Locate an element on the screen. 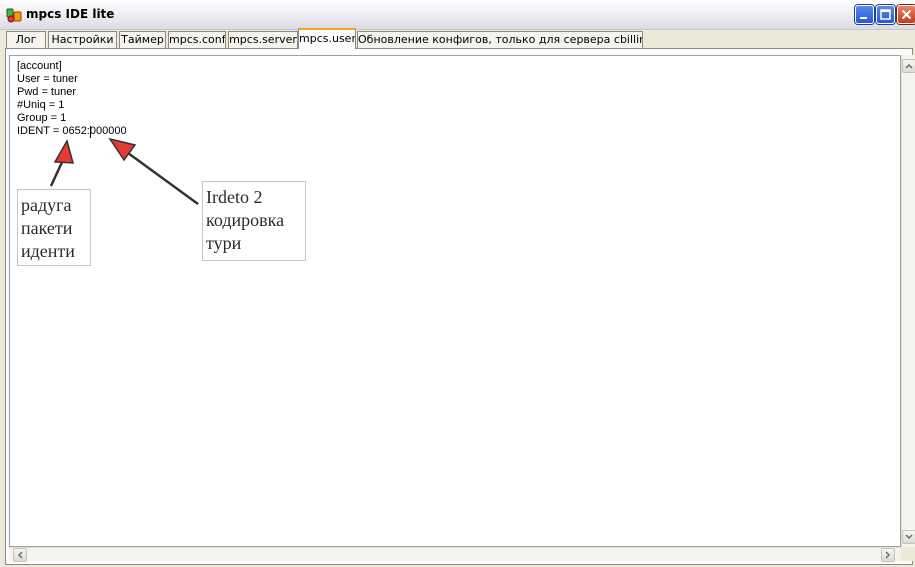 The width and height of the screenshot is (915, 567). annotation-note-right: Irdeto 2 кодировка тури is located at coordinates (254, 221).